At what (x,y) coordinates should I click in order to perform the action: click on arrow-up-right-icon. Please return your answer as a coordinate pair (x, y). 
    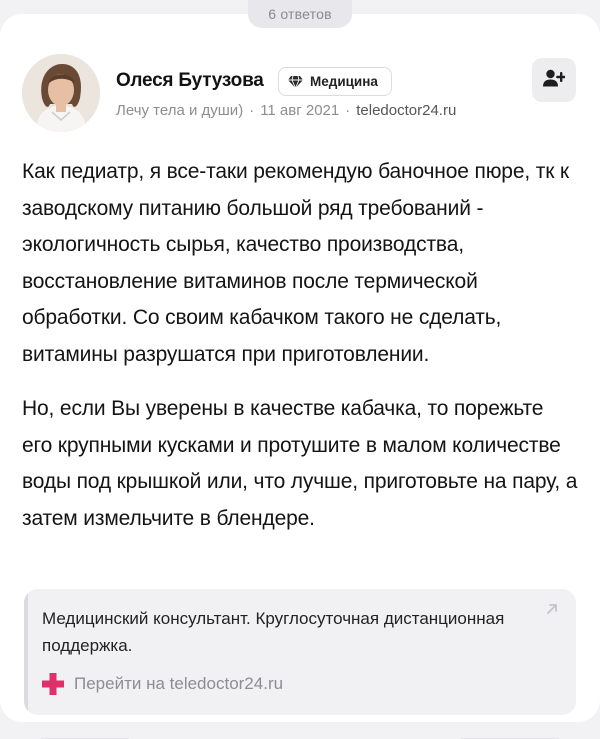
    Looking at the image, I should click on (552, 609).